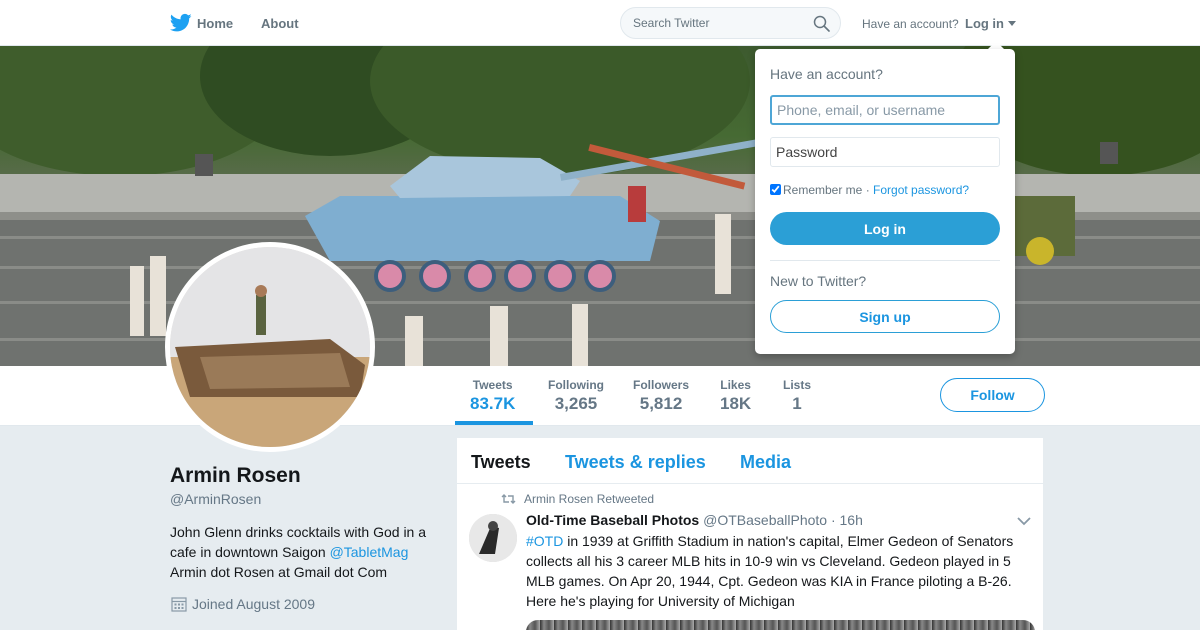  Describe the element at coordinates (992, 395) in the screenshot. I see `follow-button: Follow` at that location.